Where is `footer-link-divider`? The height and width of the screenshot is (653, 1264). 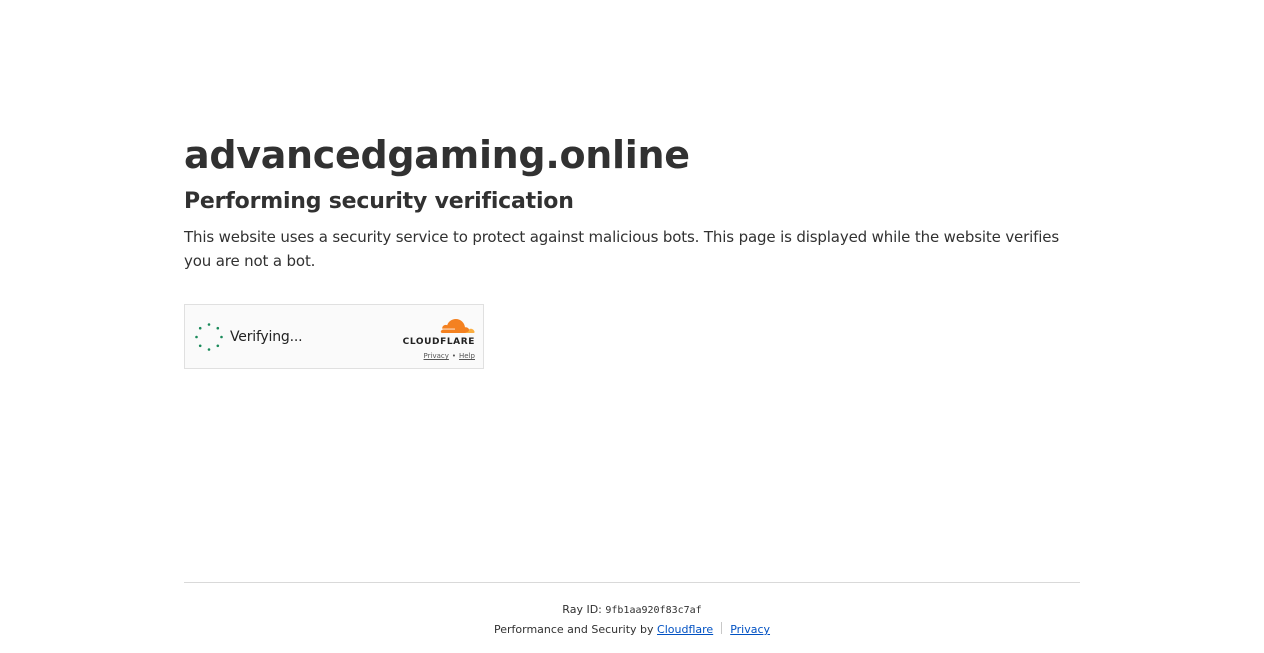
footer-link-divider is located at coordinates (722, 628).